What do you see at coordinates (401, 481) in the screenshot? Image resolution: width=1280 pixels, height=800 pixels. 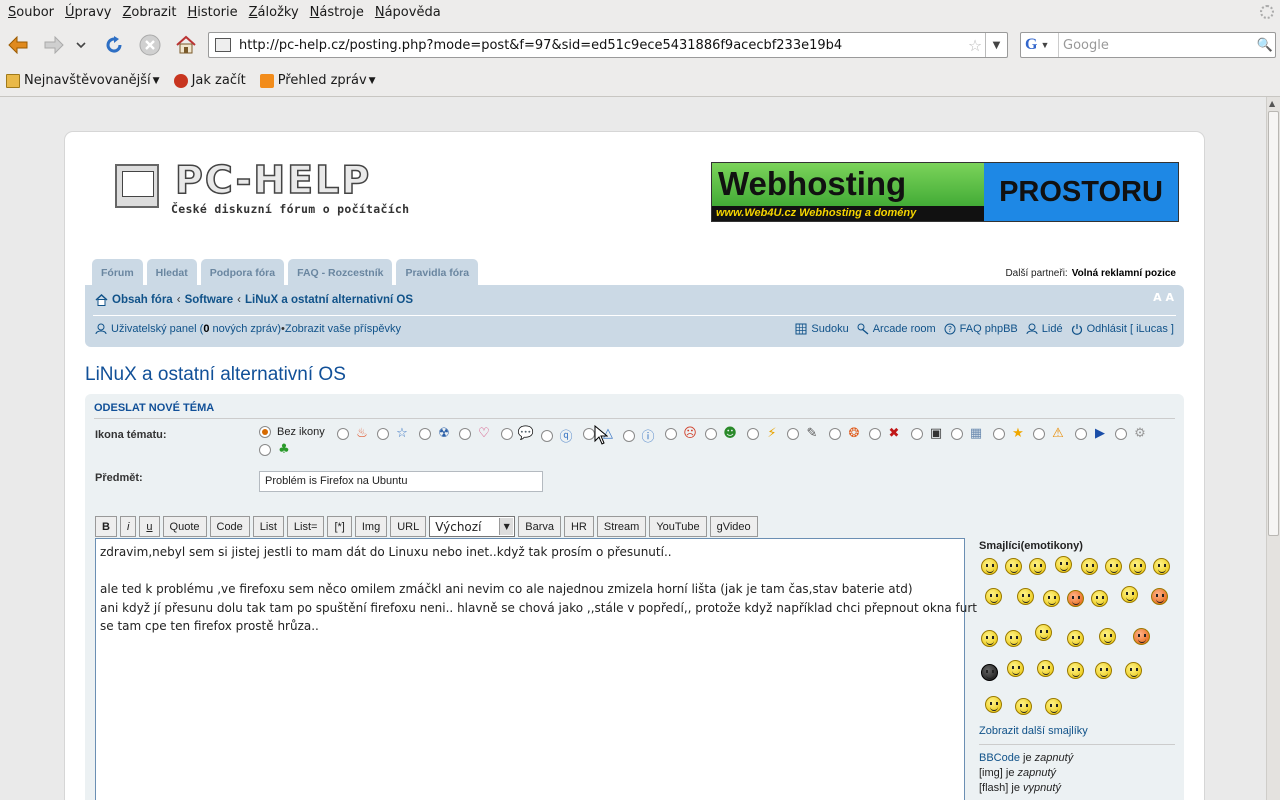 I see `subject-input: Problém is Firefox na Ubuntu` at bounding box center [401, 481].